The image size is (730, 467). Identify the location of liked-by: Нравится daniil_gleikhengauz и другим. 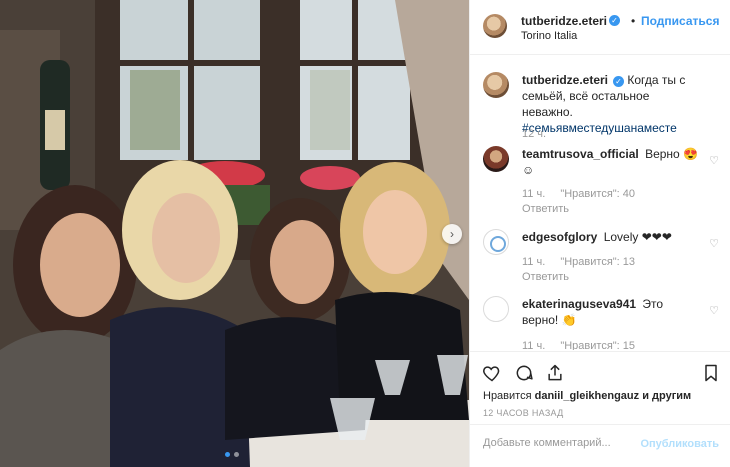
(587, 396).